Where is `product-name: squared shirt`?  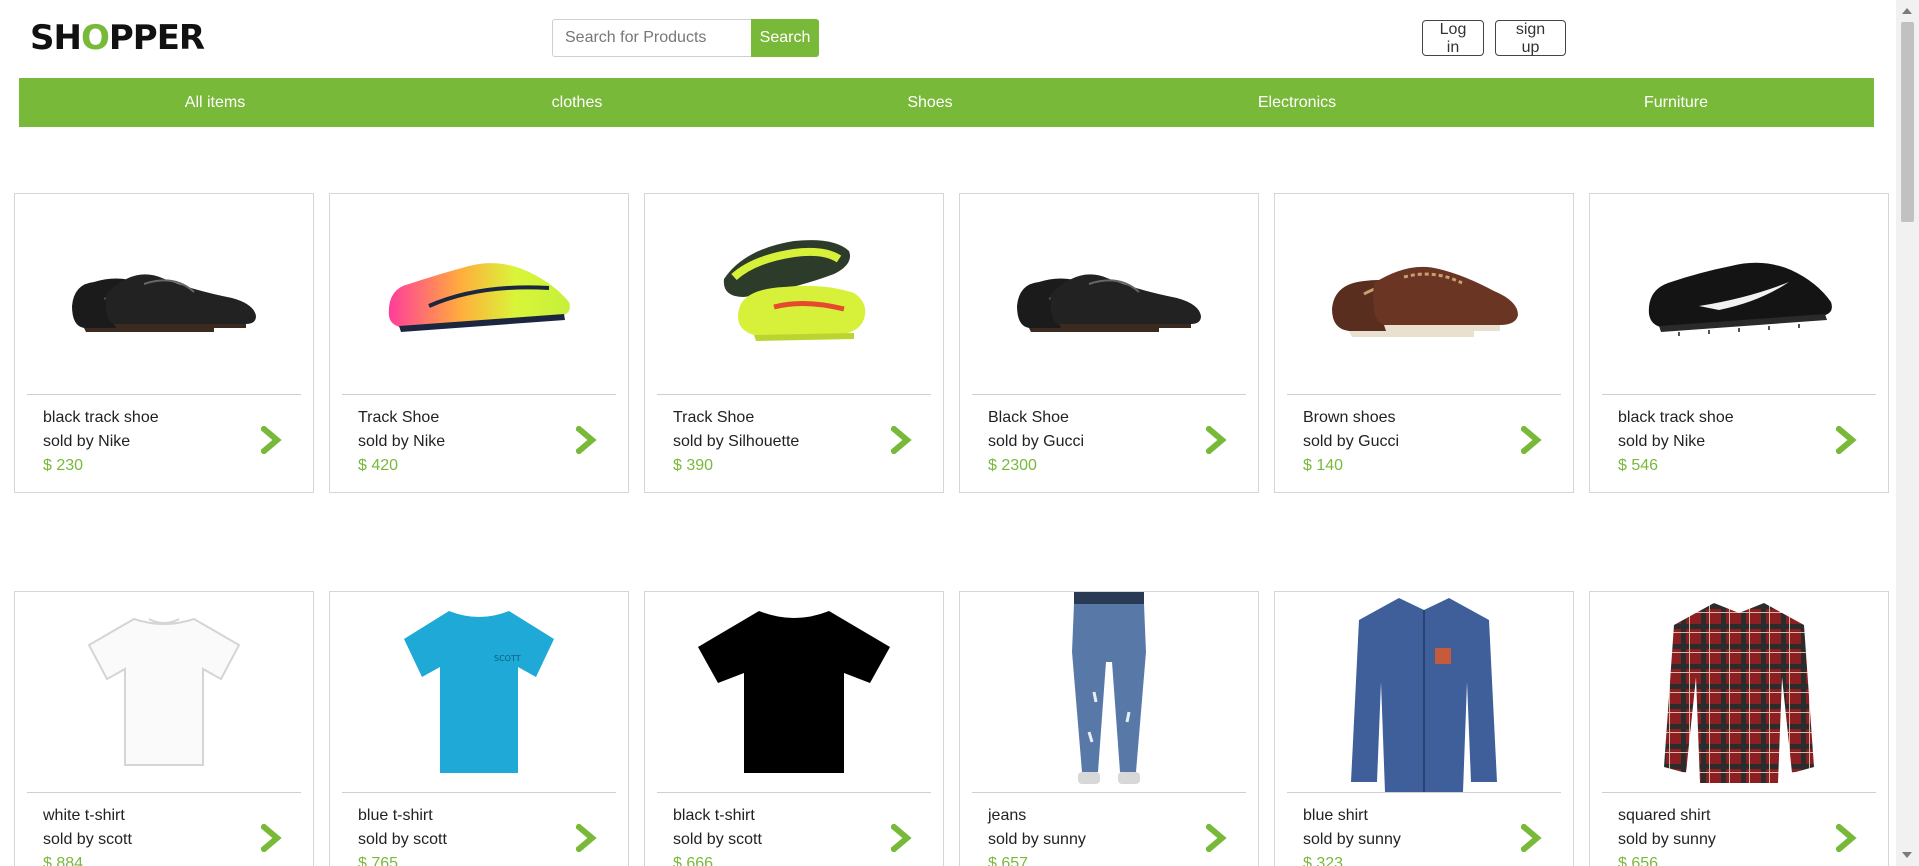
product-name: squared shirt is located at coordinates (1664, 815).